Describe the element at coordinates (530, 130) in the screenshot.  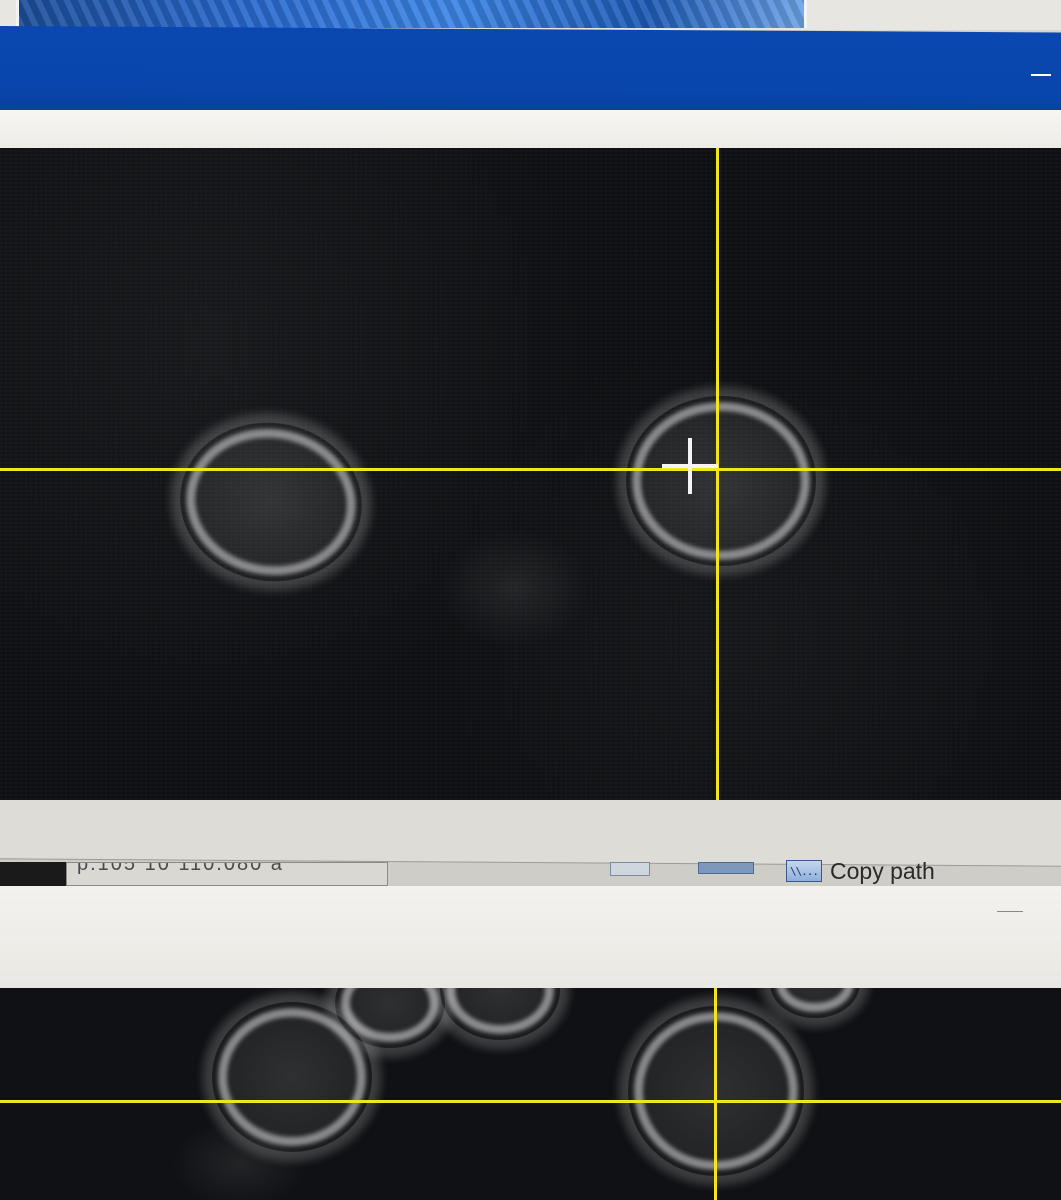
I see `toolbar-band` at that location.